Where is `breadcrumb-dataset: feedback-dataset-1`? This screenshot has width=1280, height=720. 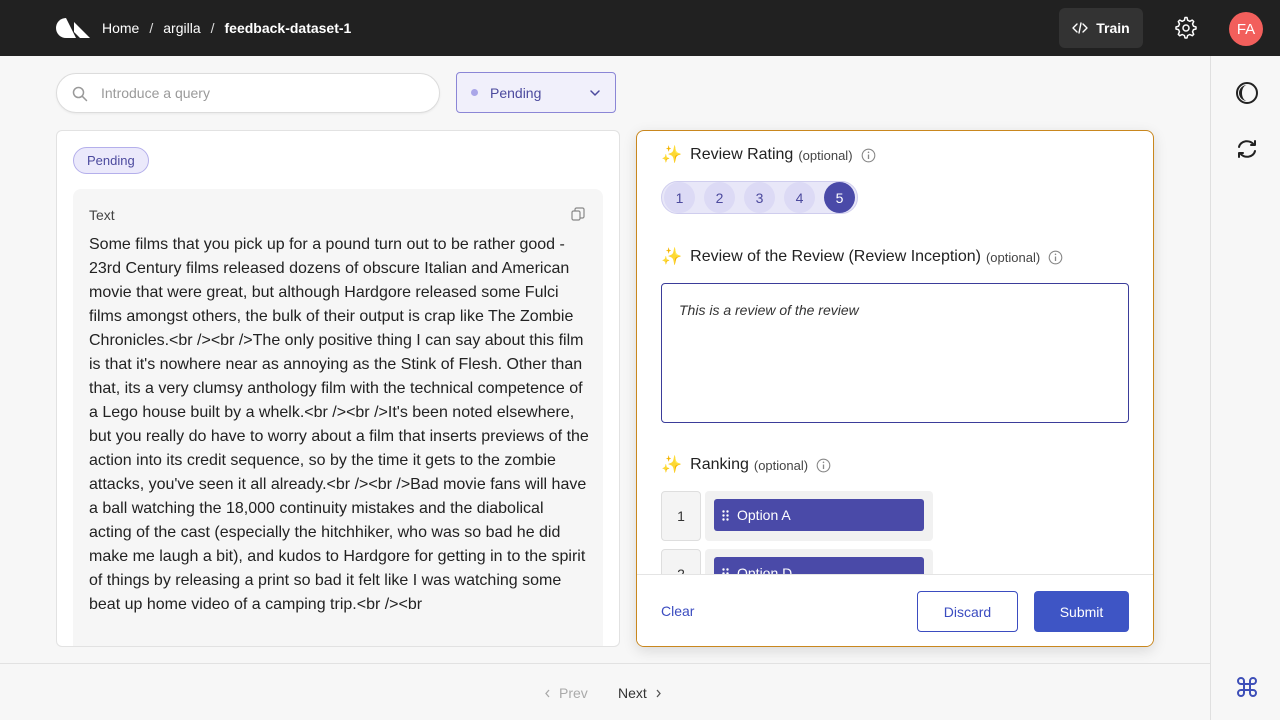
breadcrumb-dataset: feedback-dataset-1 is located at coordinates (288, 28).